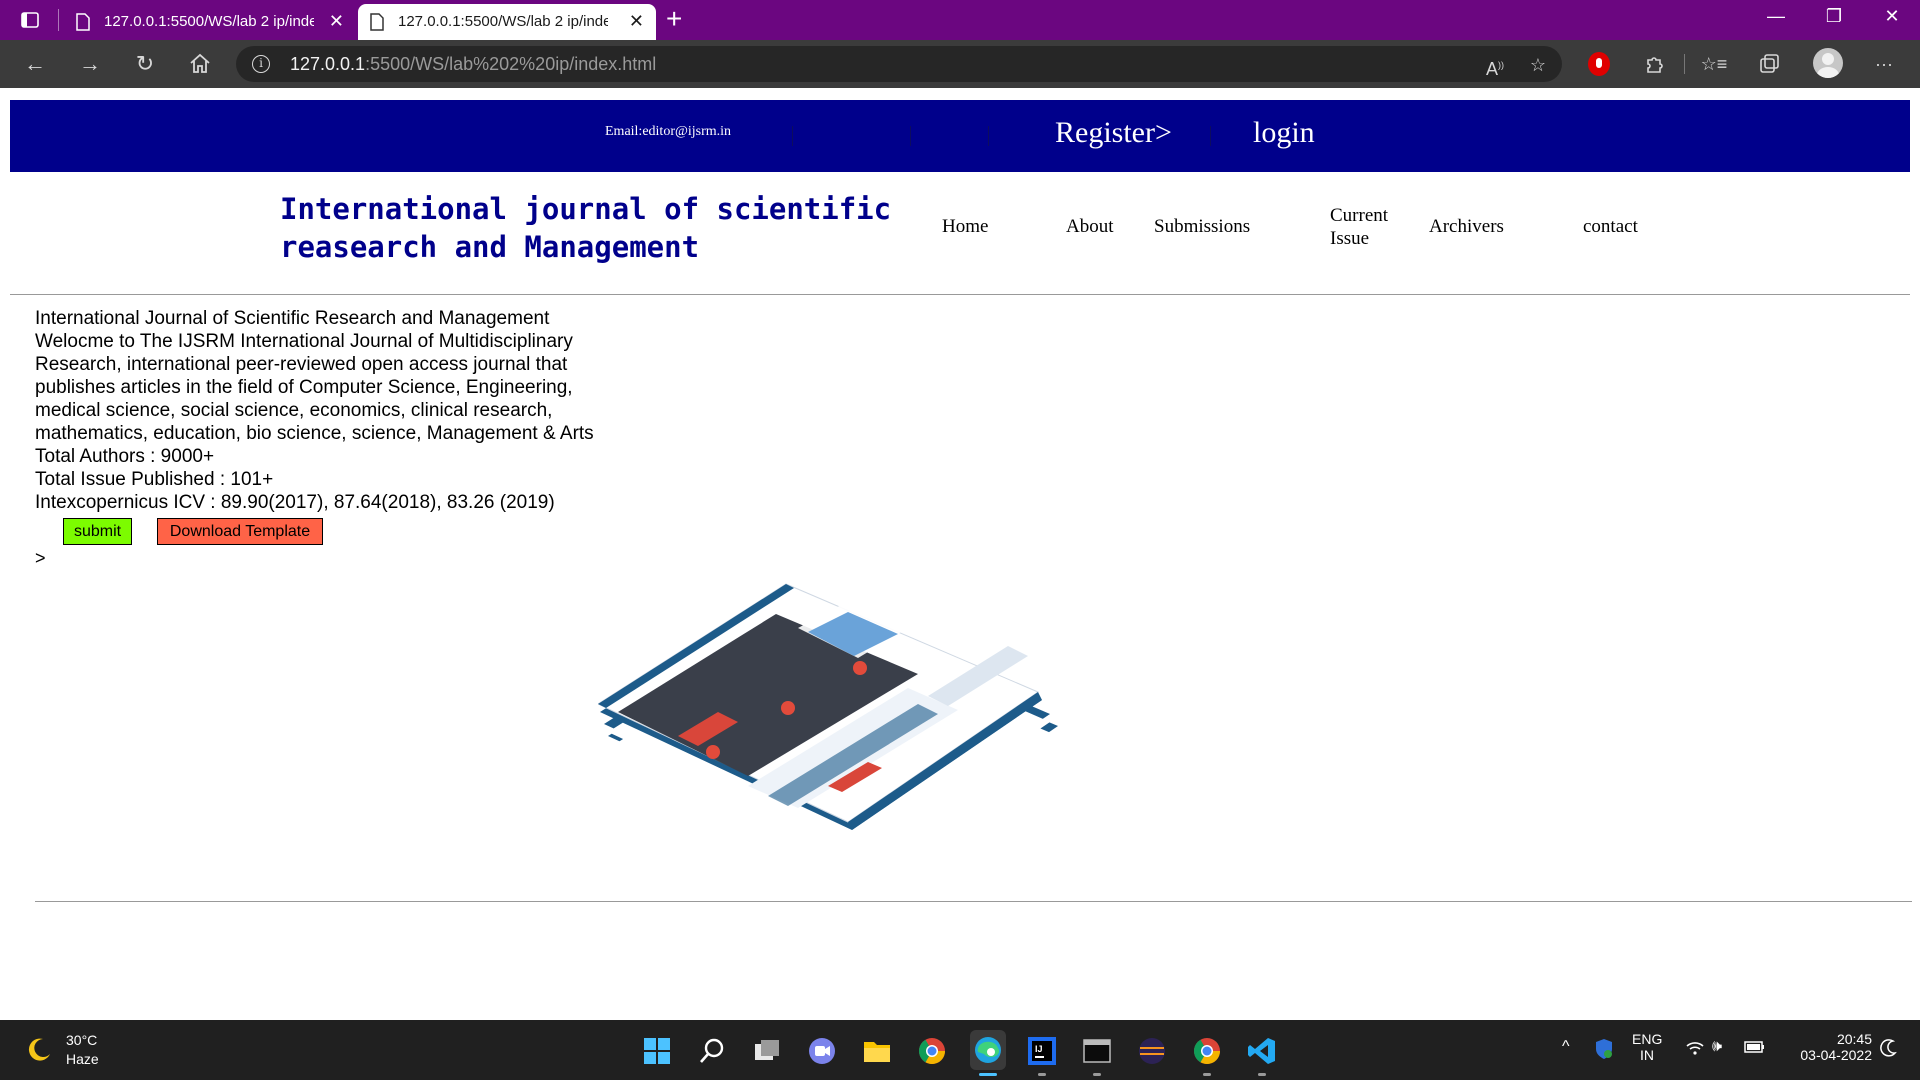 The image size is (1920, 1080). I want to click on nav-archivers: Archivers, so click(1466, 227).